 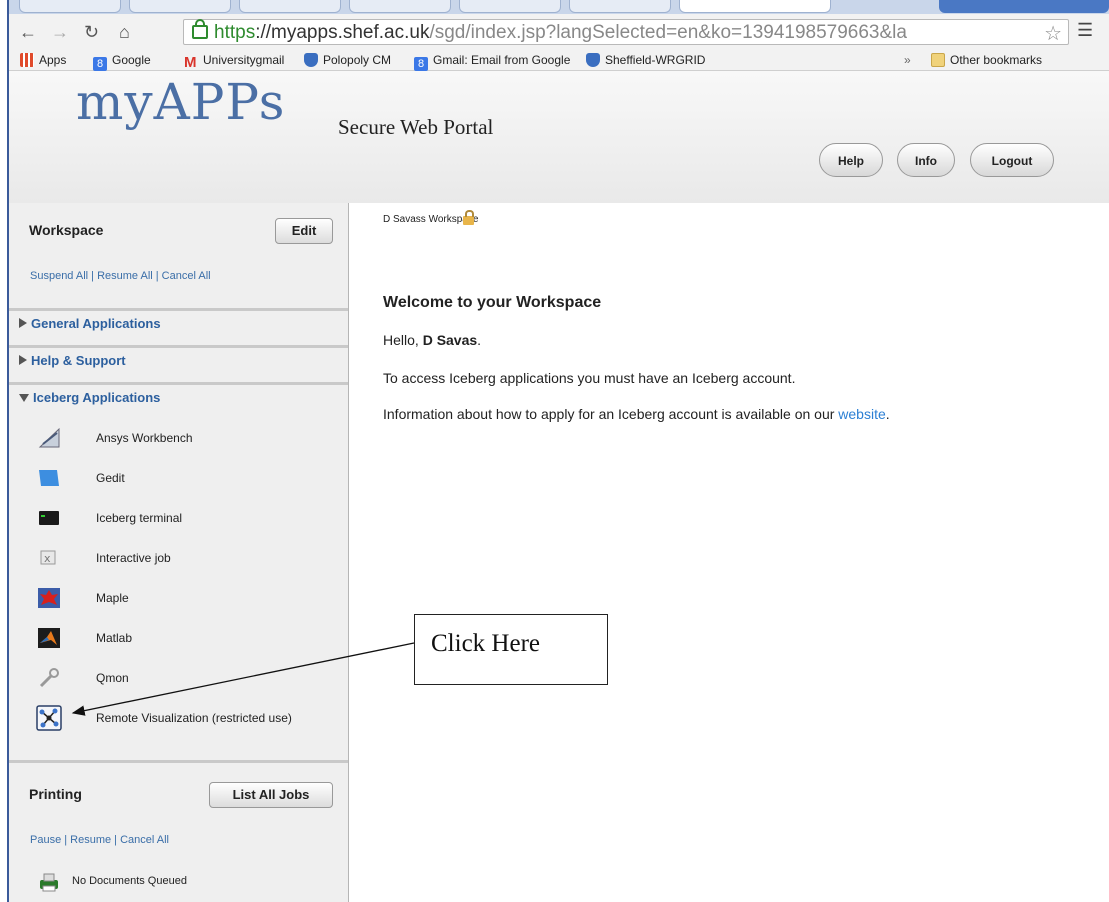 I want to click on app-qmon: Qmon, so click(x=192, y=678).